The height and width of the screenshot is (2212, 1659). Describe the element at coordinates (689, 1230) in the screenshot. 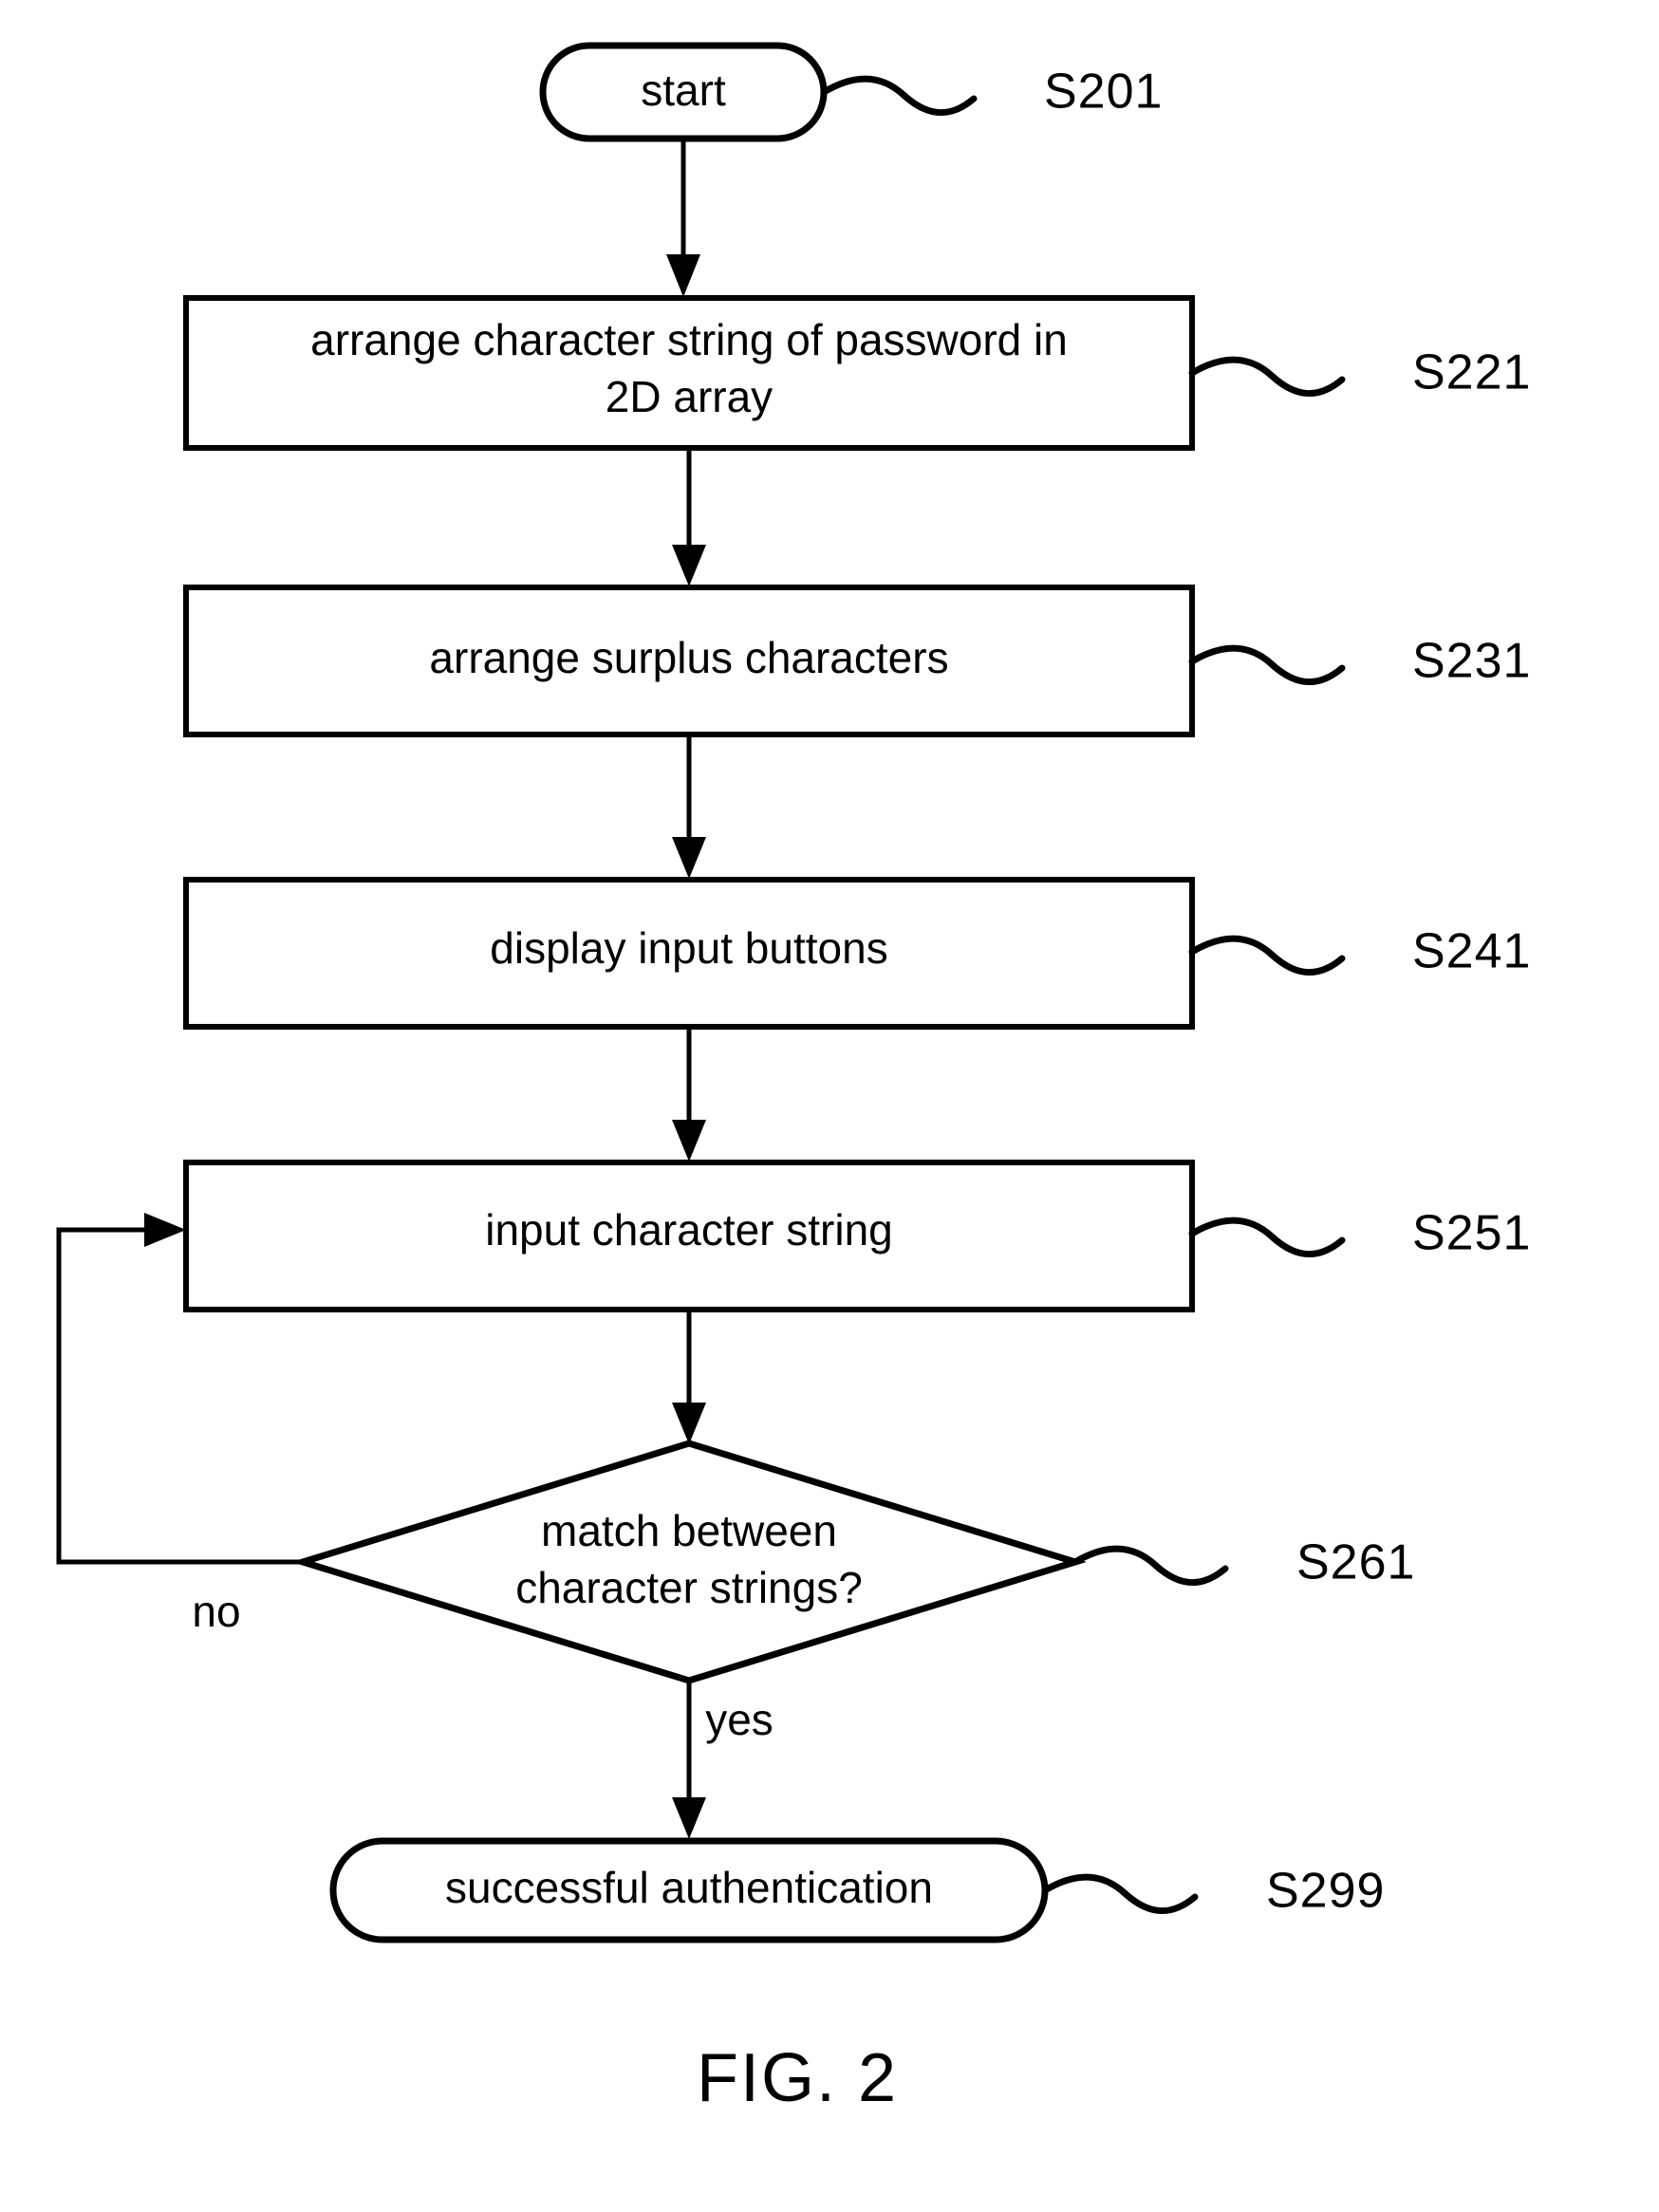

I see `process-label-s251: input character string` at that location.